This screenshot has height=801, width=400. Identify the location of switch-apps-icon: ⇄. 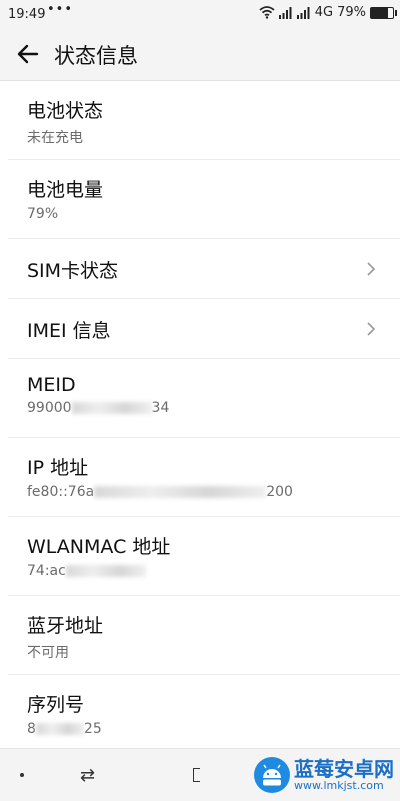
(87, 775).